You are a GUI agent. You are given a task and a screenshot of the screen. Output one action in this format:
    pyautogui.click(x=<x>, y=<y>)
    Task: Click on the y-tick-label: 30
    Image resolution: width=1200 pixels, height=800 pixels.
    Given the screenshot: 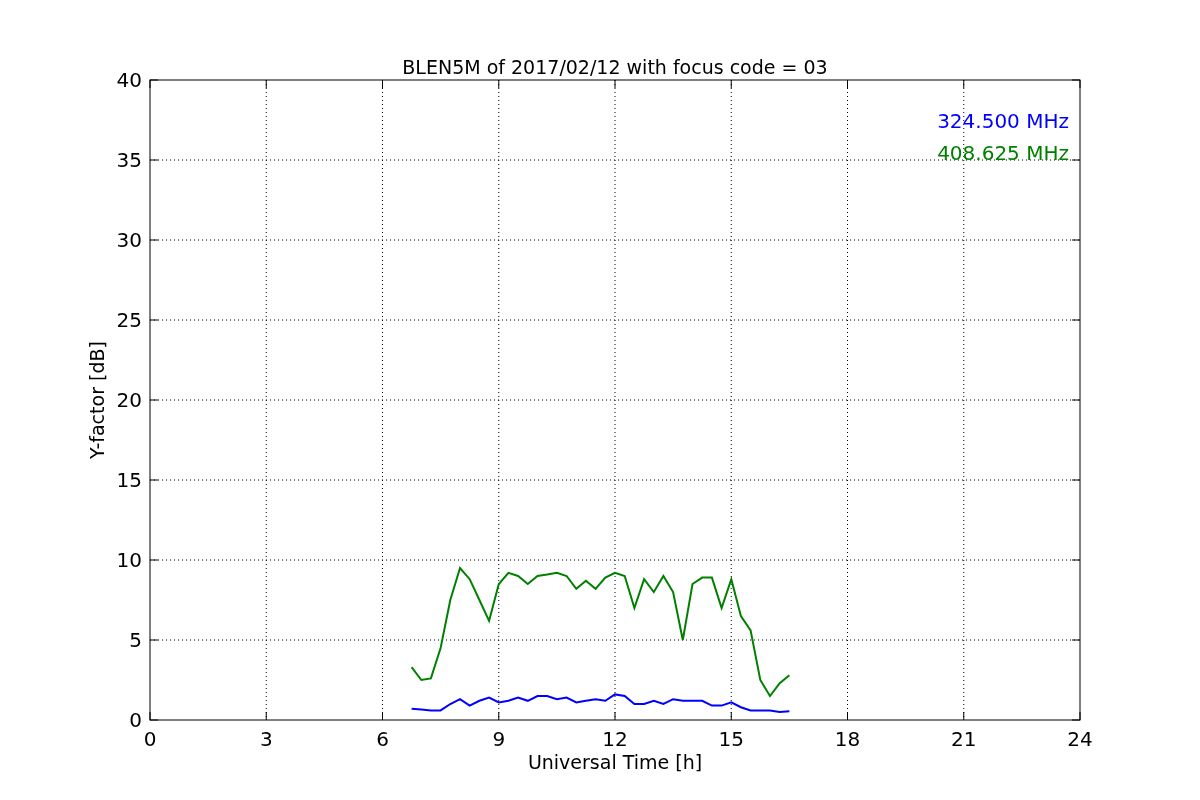 What is the action you would take?
    pyautogui.click(x=129, y=240)
    